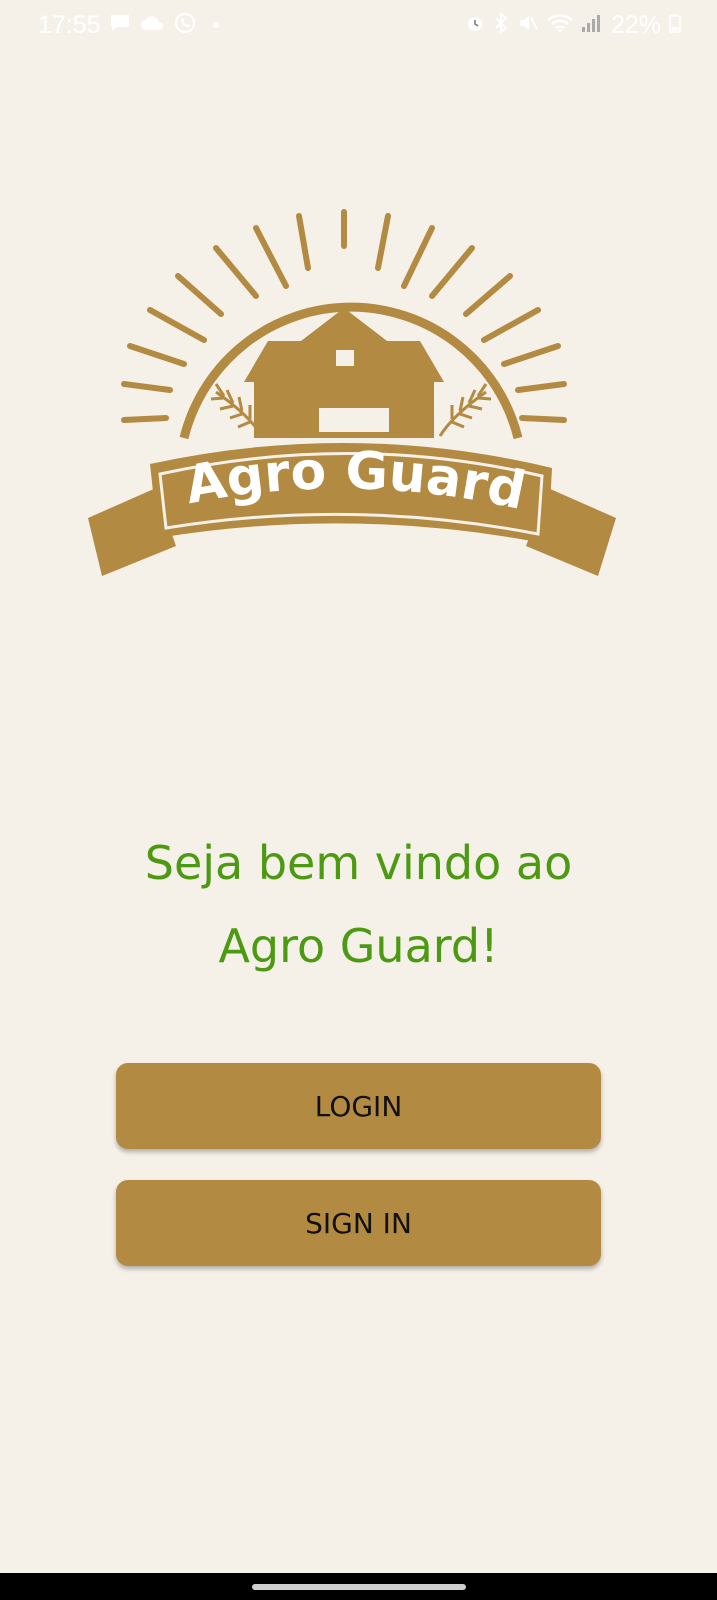  Describe the element at coordinates (475, 25) in the screenshot. I see `alarm-icon` at that location.